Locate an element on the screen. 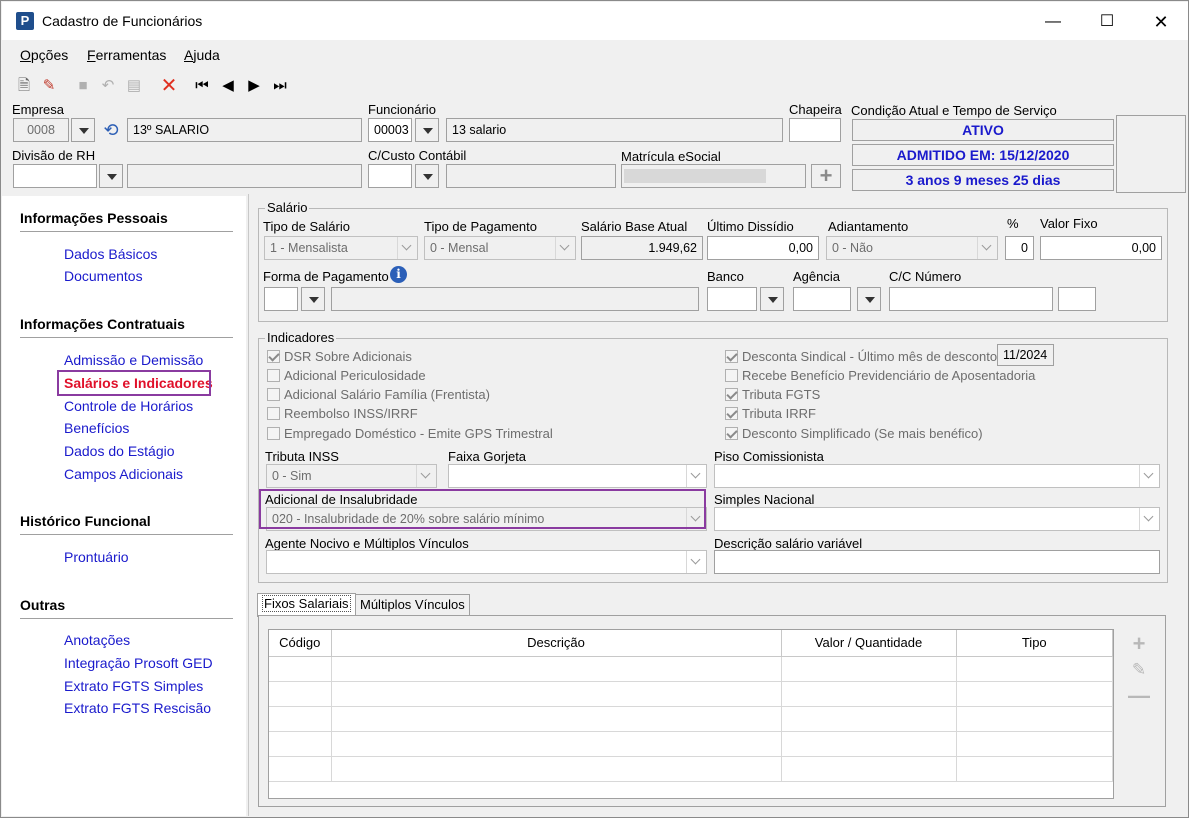  forma-pagamento-code-field is located at coordinates (281, 299).